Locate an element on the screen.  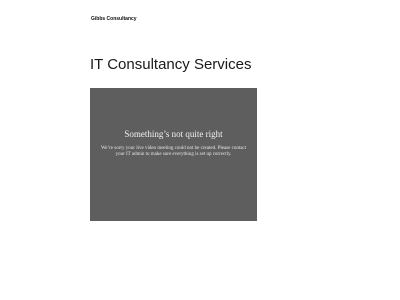
page-title: IT Consultancy Services is located at coordinates (171, 64).